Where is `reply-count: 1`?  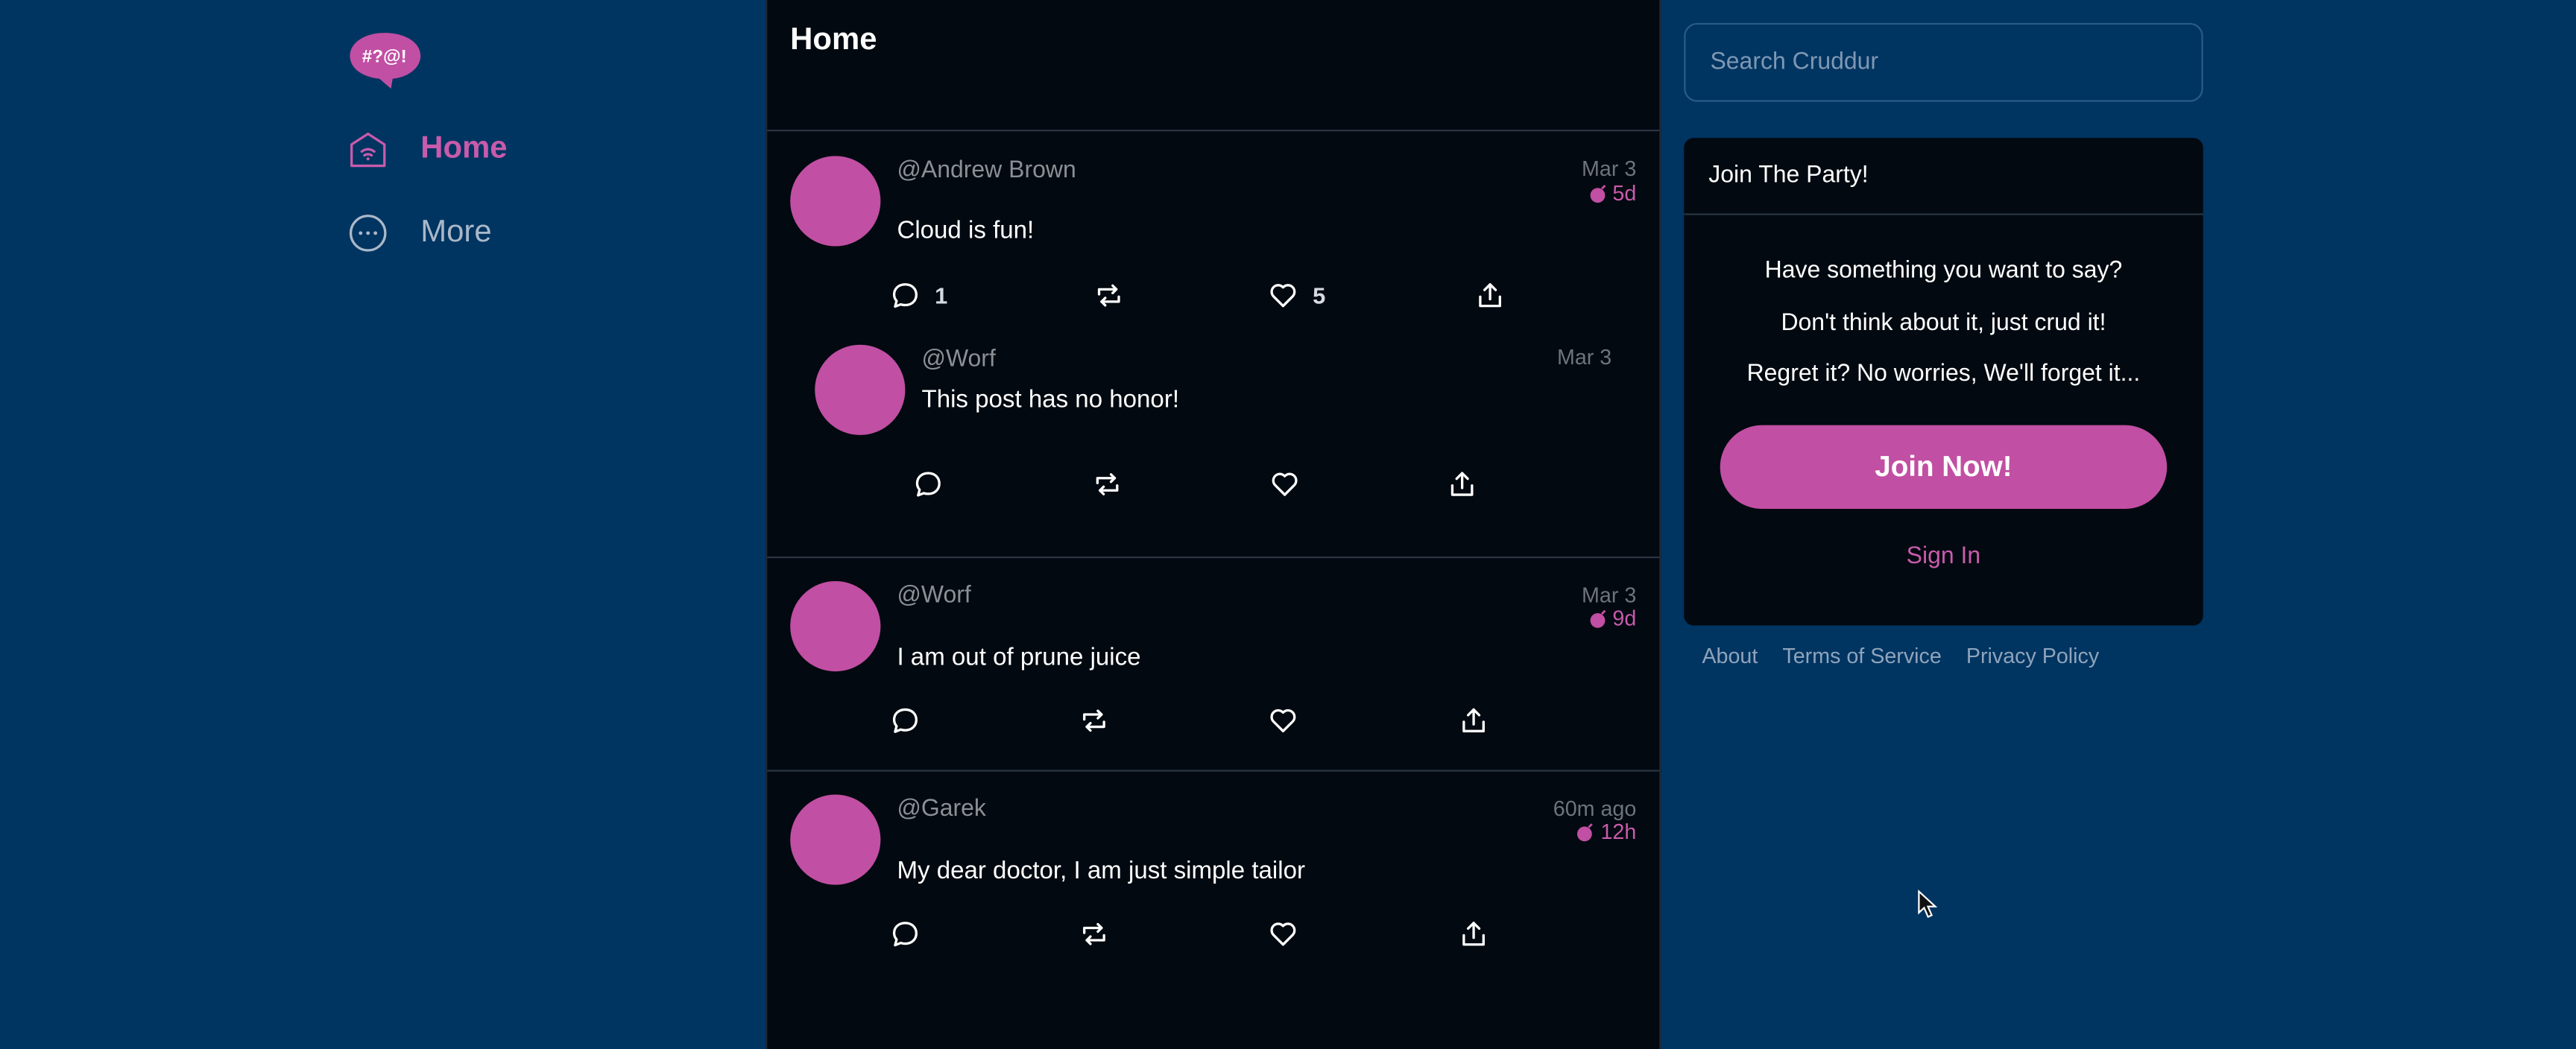
reply-count: 1 is located at coordinates (941, 295).